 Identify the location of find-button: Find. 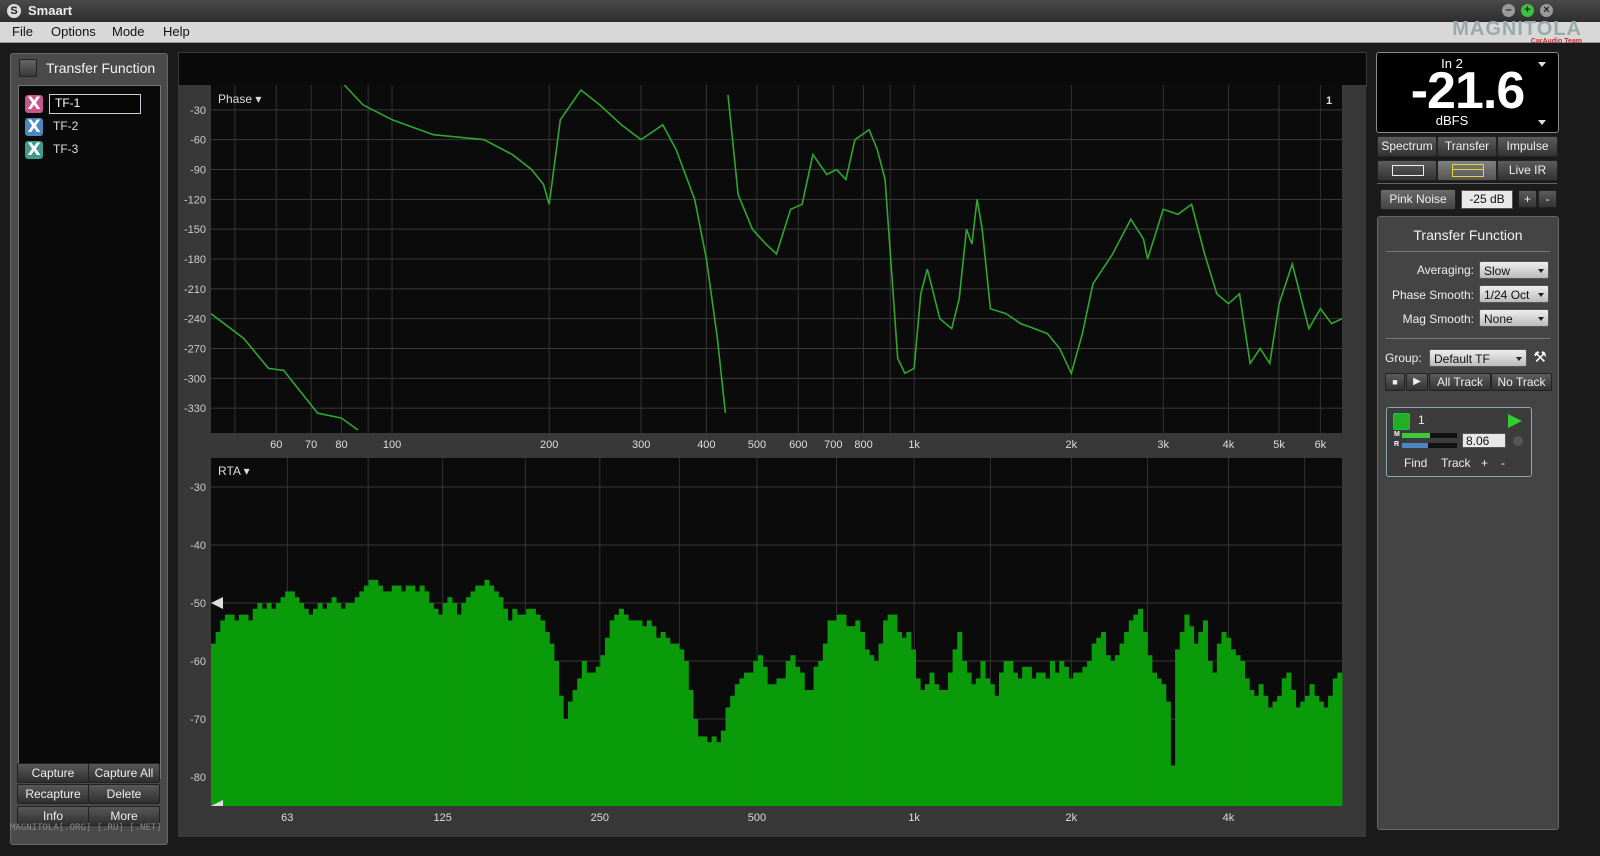
(1415, 463).